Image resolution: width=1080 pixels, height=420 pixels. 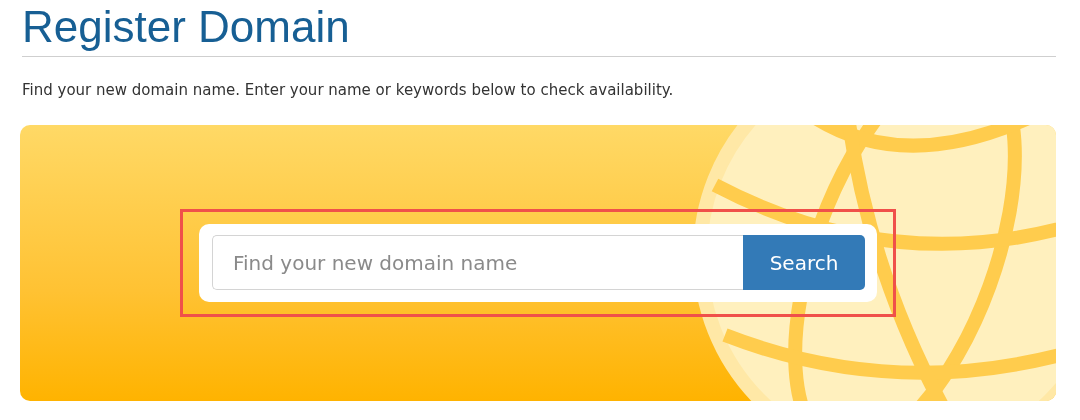 What do you see at coordinates (186, 27) in the screenshot?
I see `page-title: Register Domain` at bounding box center [186, 27].